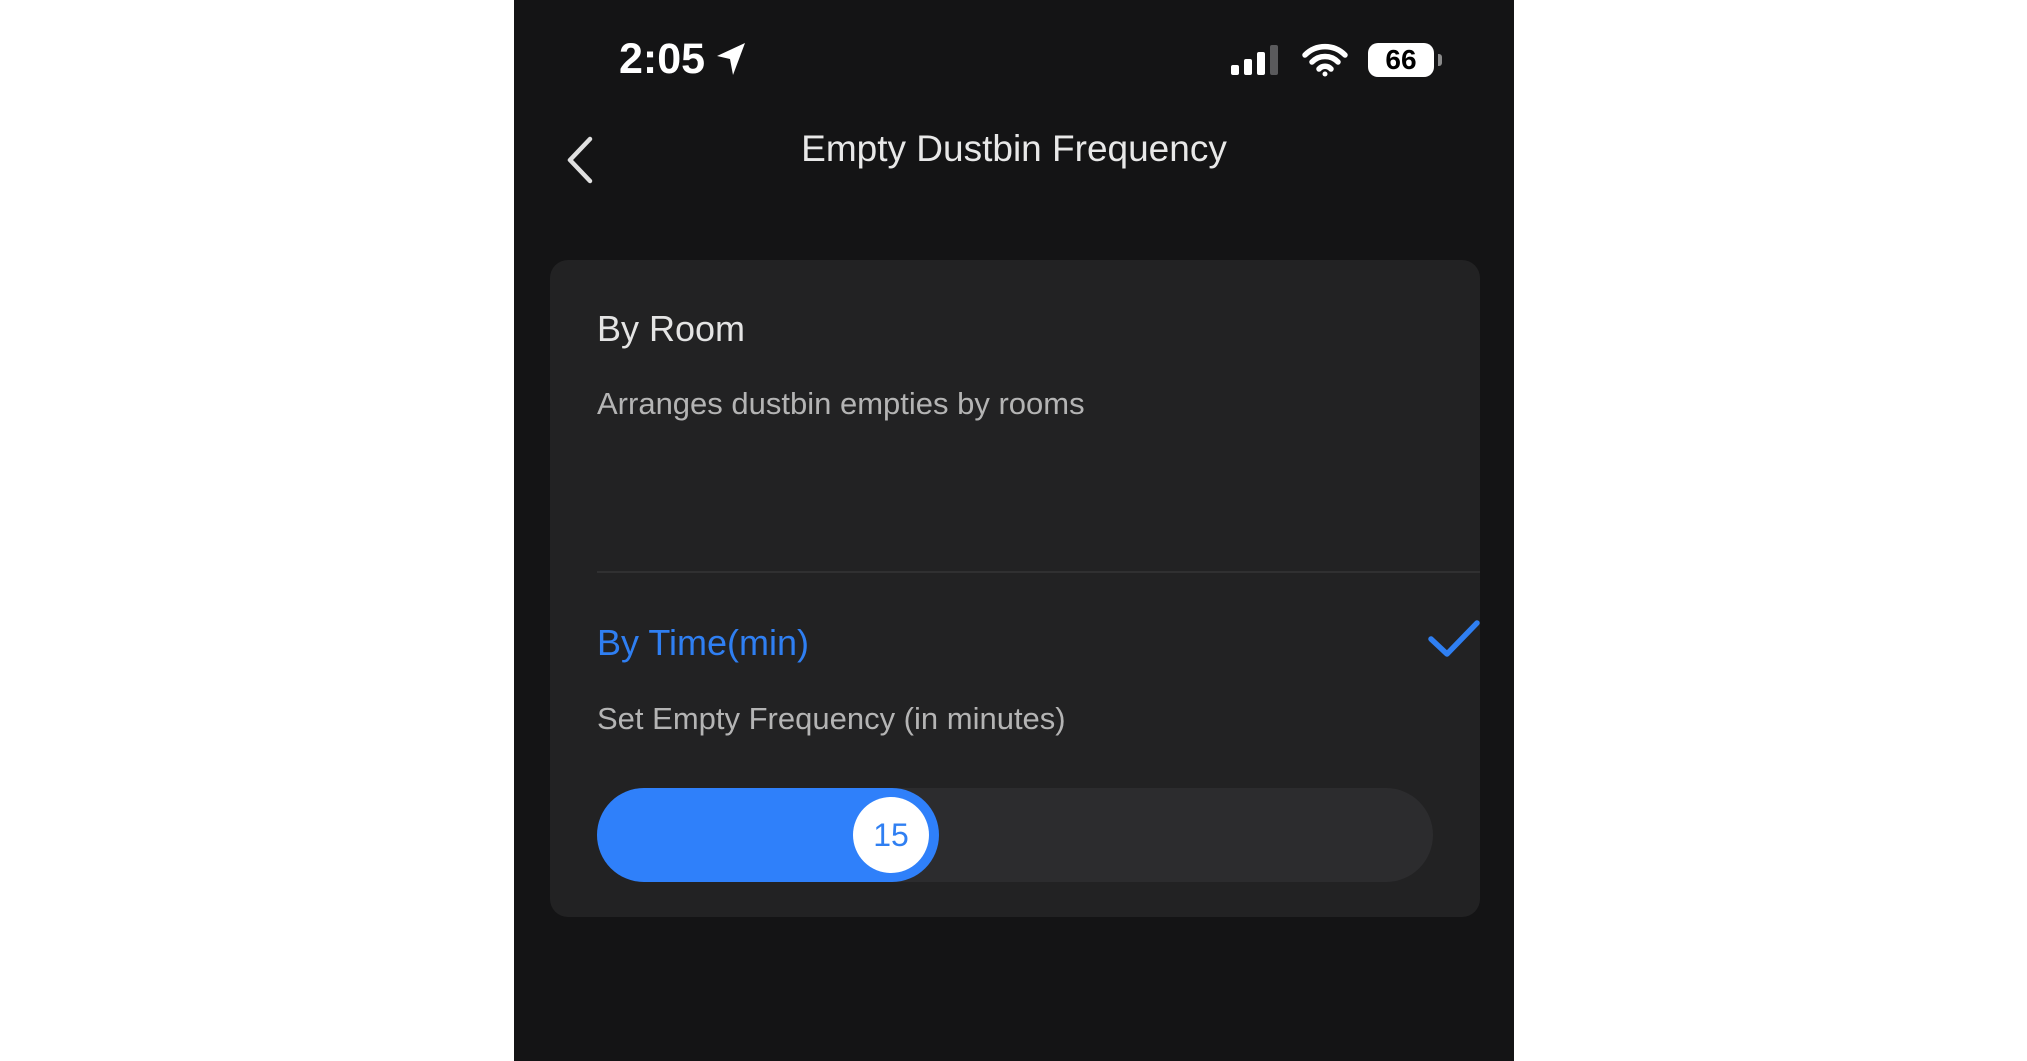  Describe the element at coordinates (831, 718) in the screenshot. I see `option-by-time-description: Set Empty Frequency (in minutes)` at that location.